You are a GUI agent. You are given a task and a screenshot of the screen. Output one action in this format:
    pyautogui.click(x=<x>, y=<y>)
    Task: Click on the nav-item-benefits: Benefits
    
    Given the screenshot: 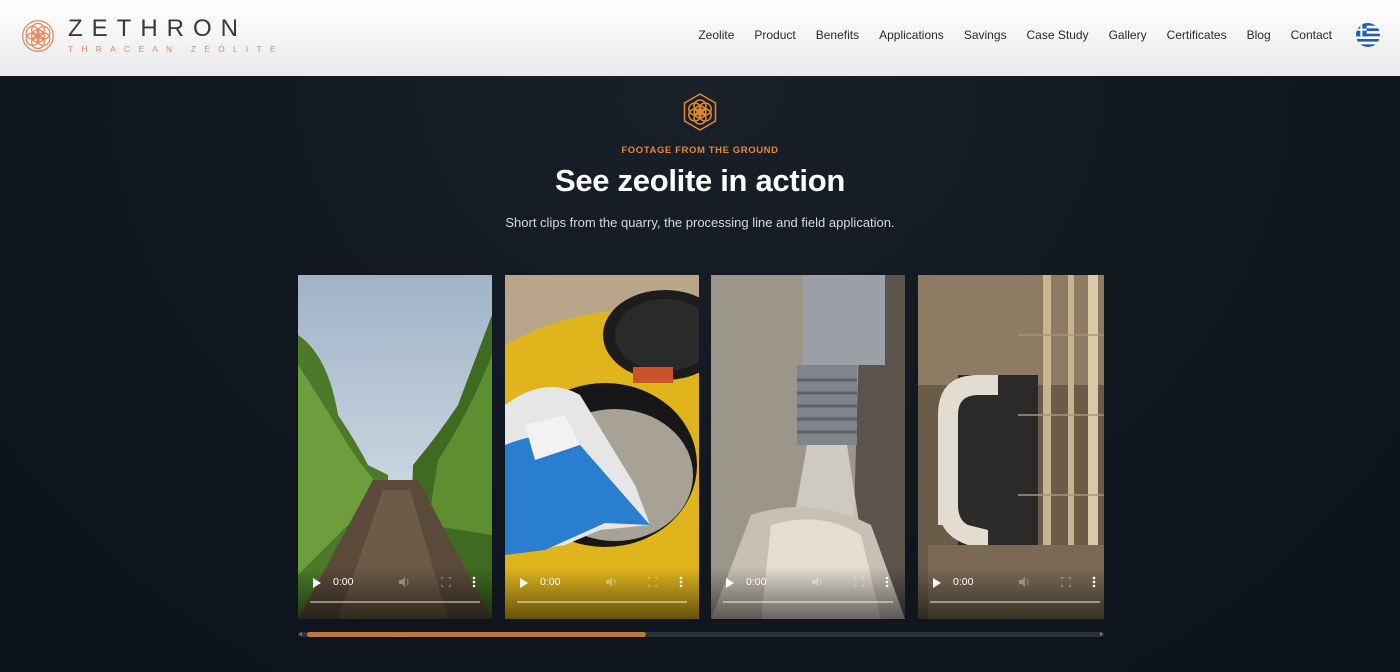 What is the action you would take?
    pyautogui.click(x=837, y=35)
    